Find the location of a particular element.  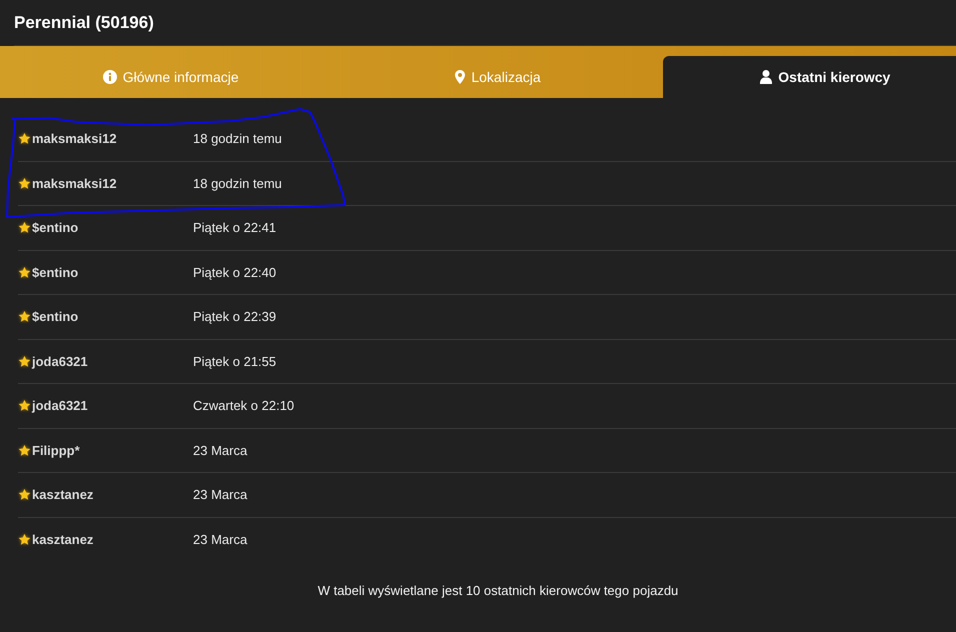

driven-time: Piątek o 21:55 is located at coordinates (234, 361).